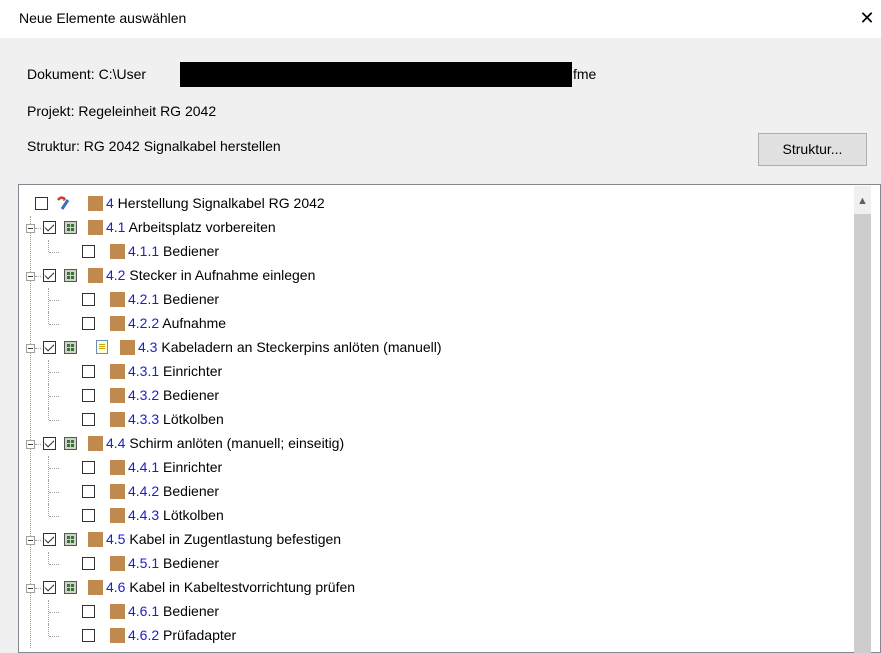  I want to click on tree-root-checkbox, so click(41, 203).